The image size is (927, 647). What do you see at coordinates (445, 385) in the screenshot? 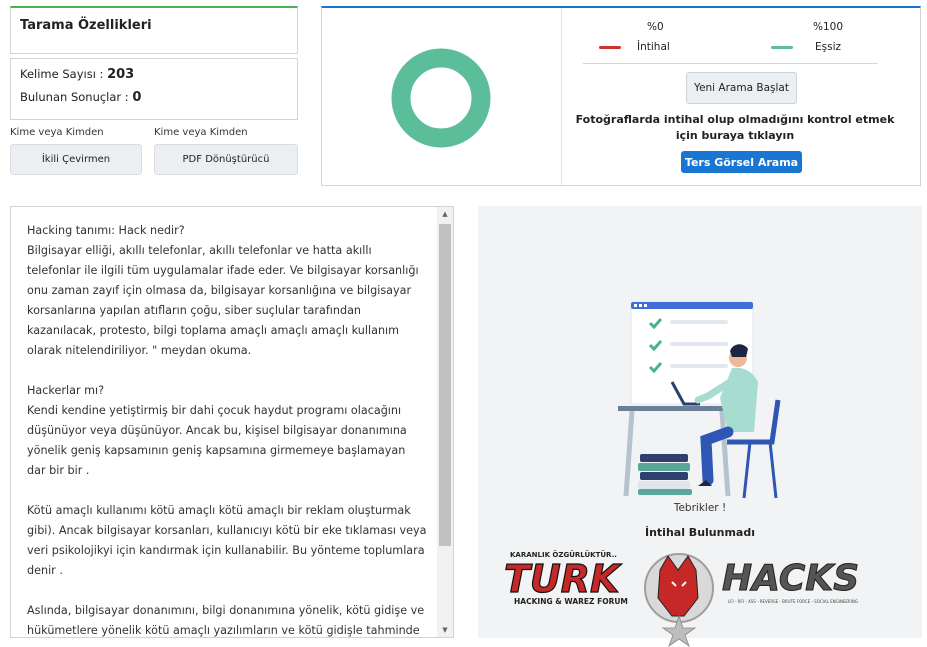
I see `scroll-thumb` at bounding box center [445, 385].